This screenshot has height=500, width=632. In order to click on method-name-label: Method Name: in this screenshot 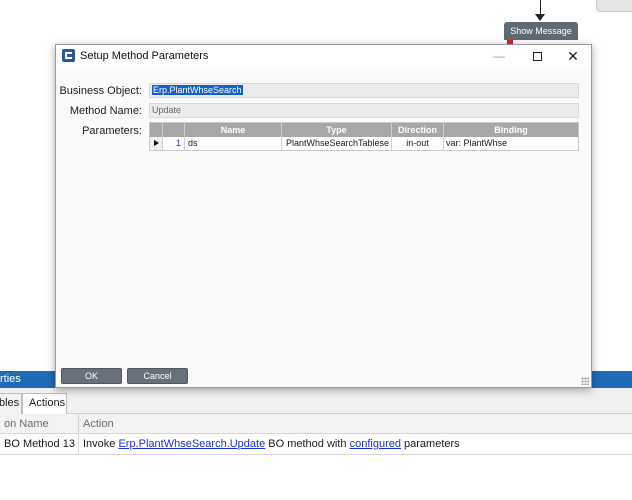, I will do `click(105, 111)`.